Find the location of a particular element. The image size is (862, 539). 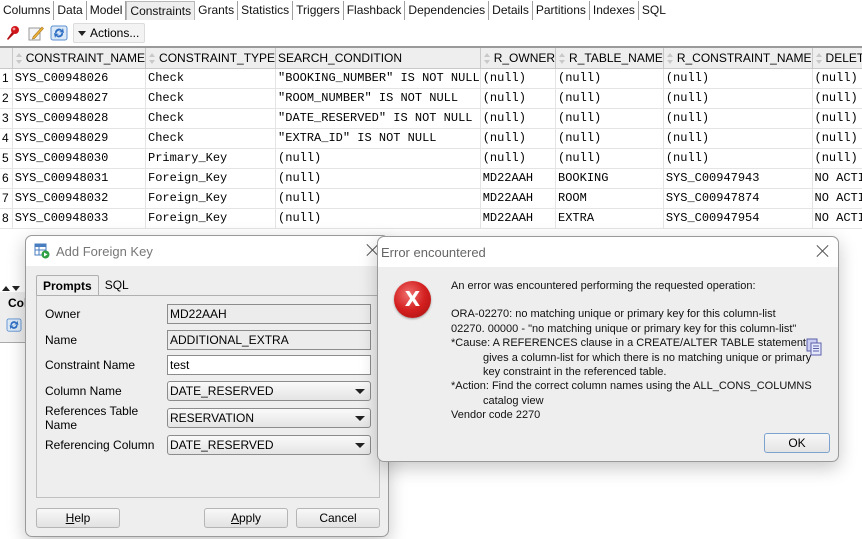

tab-flashback: Flashback is located at coordinates (375, 10).